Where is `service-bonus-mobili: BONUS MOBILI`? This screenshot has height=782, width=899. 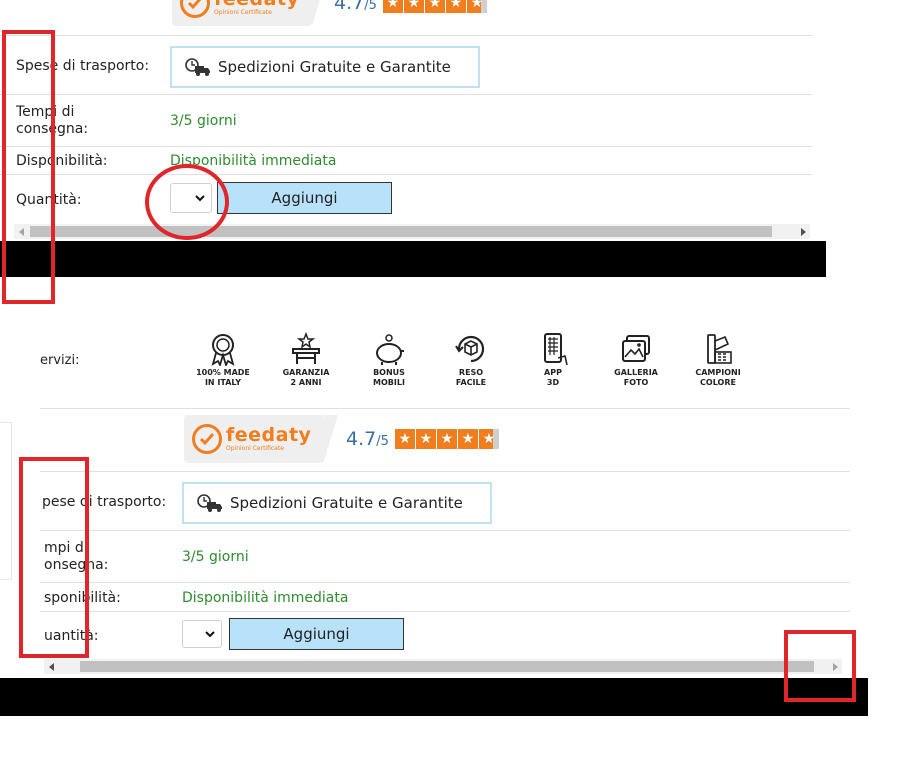 service-bonus-mobili: BONUS MOBILI is located at coordinates (389, 360).